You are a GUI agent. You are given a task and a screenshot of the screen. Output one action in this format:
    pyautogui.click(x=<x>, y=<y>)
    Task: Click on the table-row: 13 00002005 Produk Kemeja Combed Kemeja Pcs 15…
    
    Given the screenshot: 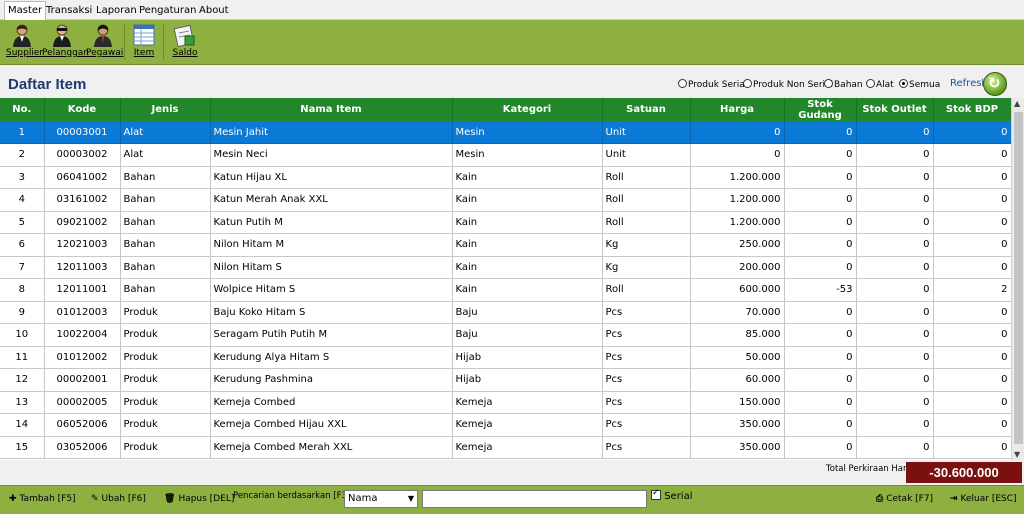 What is the action you would take?
    pyautogui.click(x=506, y=402)
    